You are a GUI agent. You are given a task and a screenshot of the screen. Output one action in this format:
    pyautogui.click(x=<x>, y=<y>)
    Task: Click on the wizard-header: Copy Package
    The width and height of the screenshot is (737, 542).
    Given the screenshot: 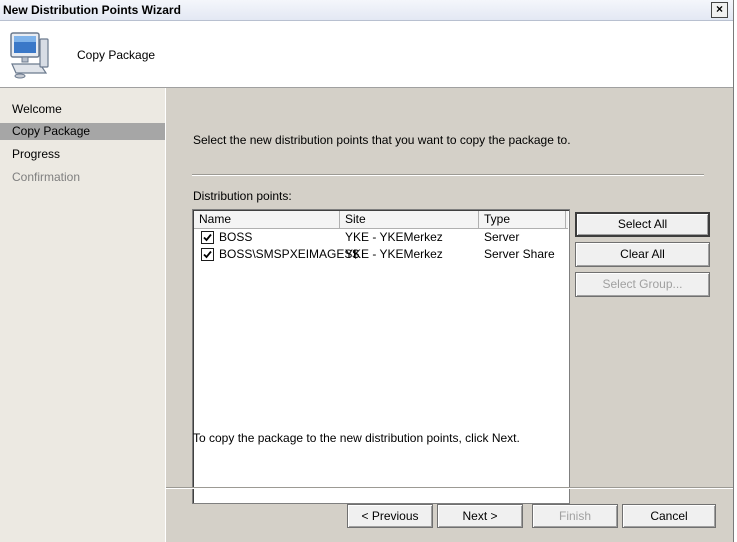 What is the action you would take?
    pyautogui.click(x=366, y=54)
    